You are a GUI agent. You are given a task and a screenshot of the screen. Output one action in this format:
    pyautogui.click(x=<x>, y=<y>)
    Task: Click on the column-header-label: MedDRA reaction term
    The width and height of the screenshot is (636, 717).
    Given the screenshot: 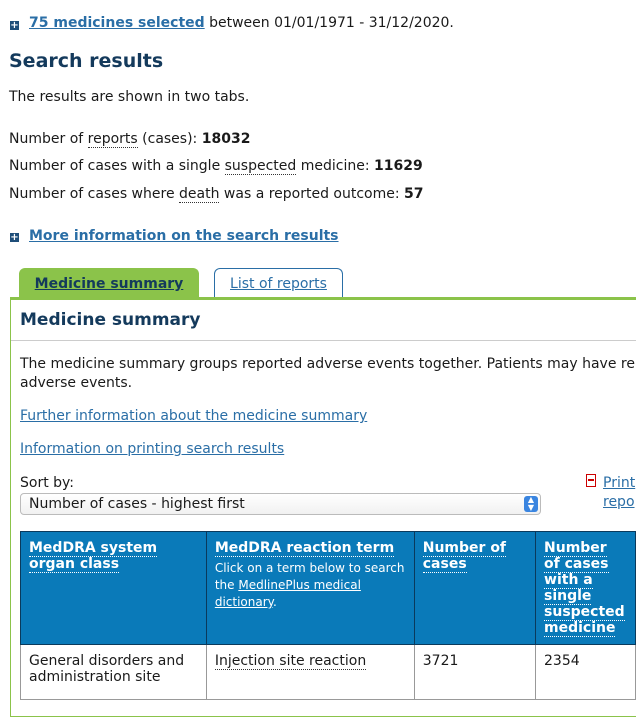 What is the action you would take?
    pyautogui.click(x=304, y=548)
    